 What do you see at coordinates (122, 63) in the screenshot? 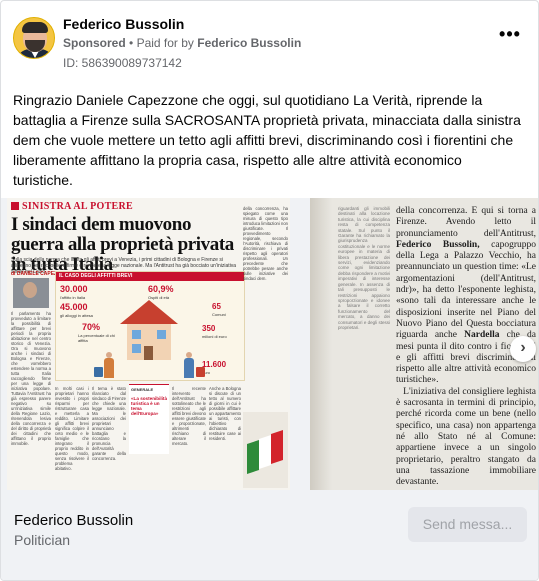
I see `ad-id: ID: 586390089737142` at bounding box center [122, 63].